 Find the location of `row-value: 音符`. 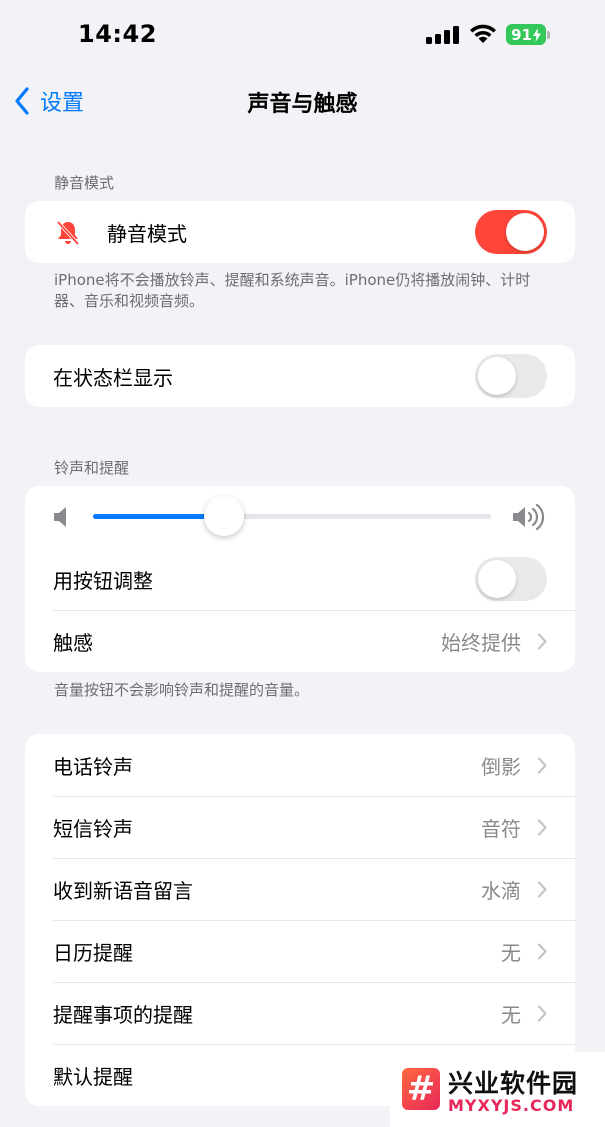

row-value: 音符 is located at coordinates (501, 828).